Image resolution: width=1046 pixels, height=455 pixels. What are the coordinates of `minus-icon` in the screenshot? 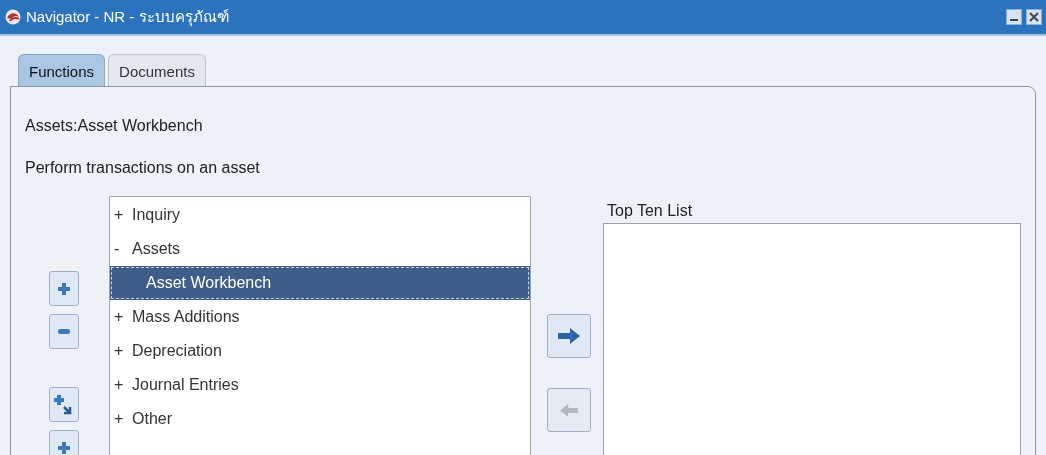 It's located at (64, 331).